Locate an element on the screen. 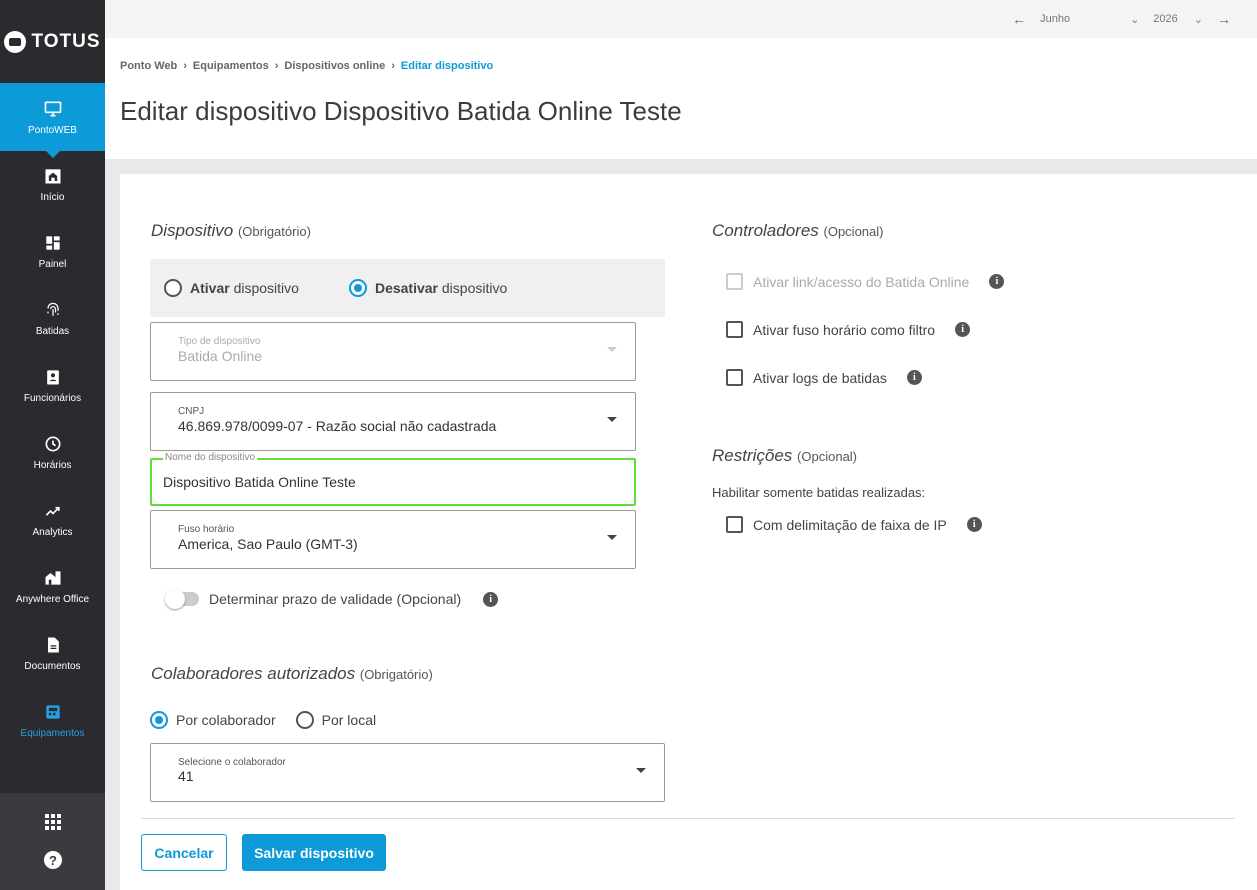  sidebar-item-label: Anywhere Office is located at coordinates (52, 599).